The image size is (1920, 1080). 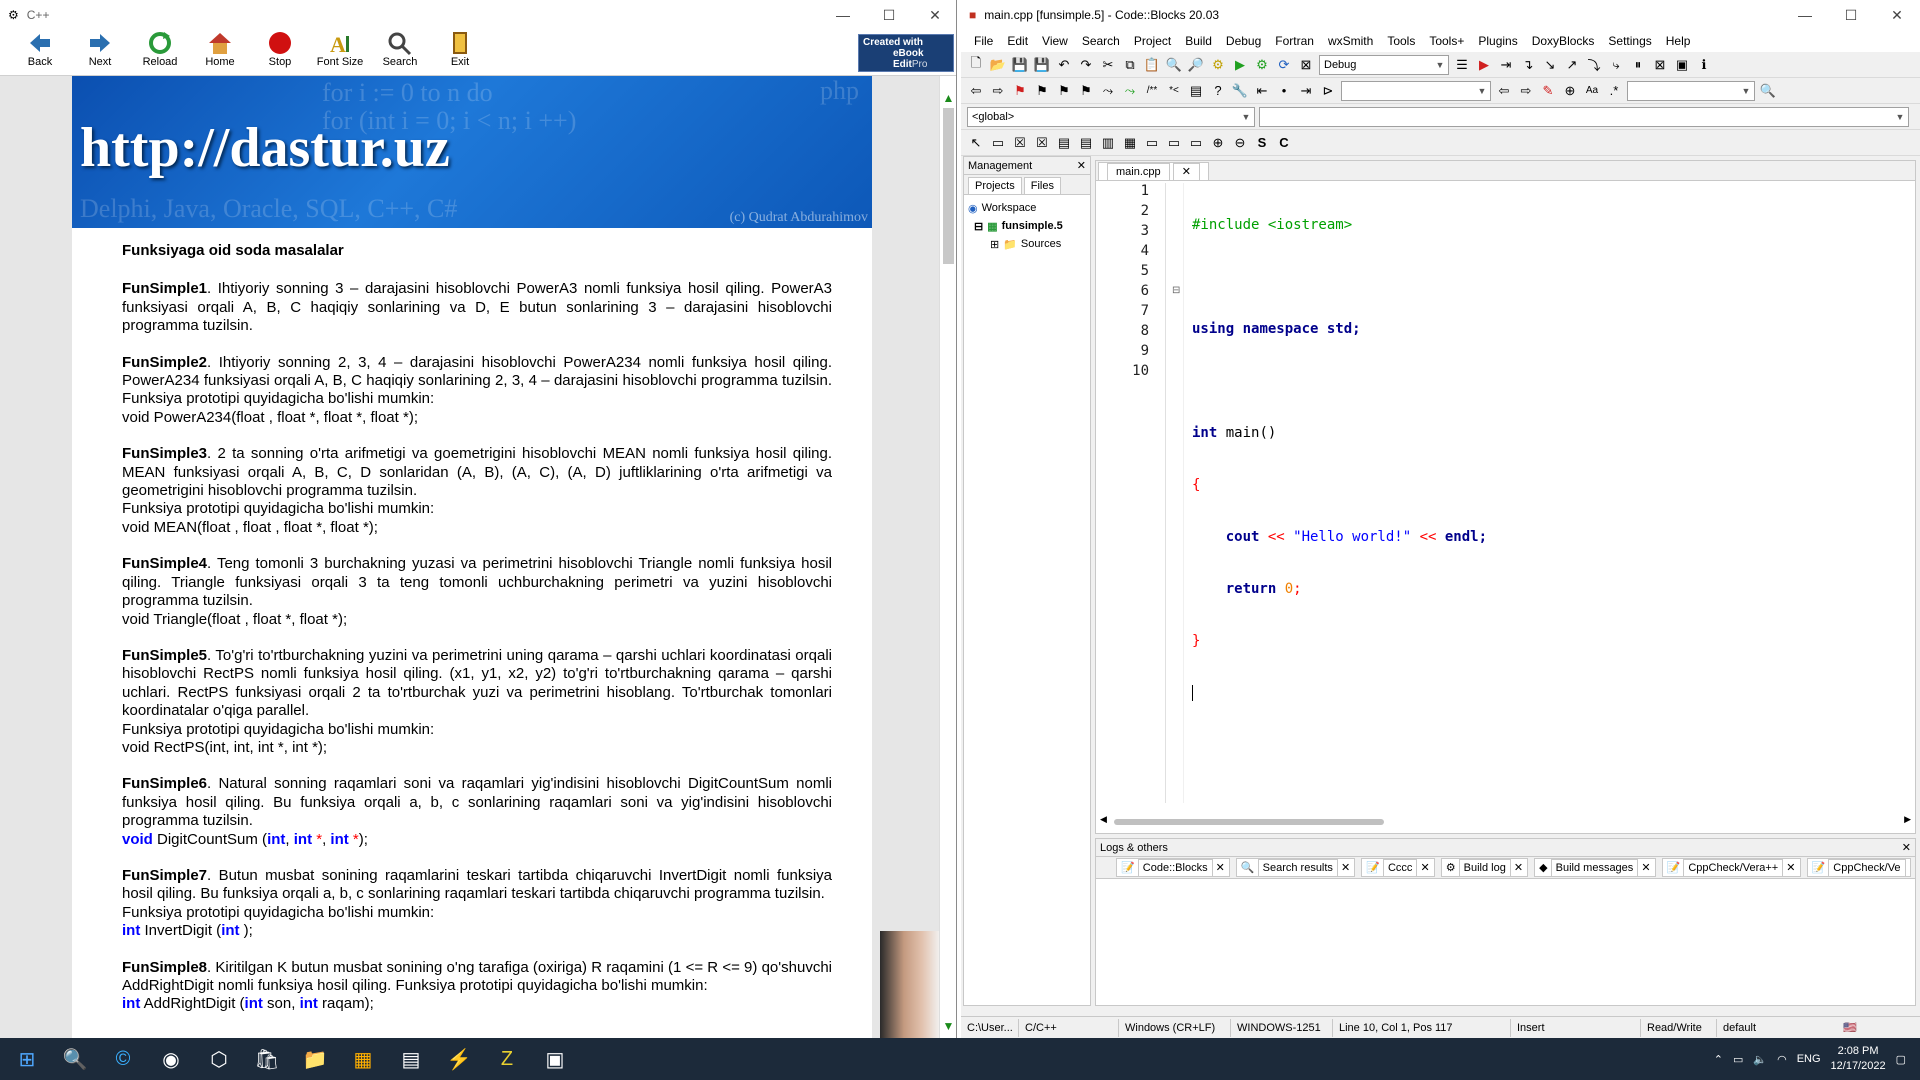 I want to click on comment-icon: /**, so click(x=1152, y=91).